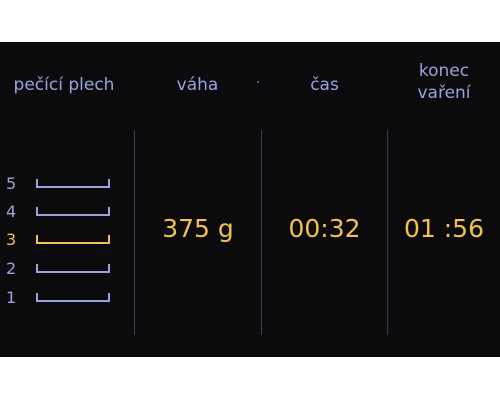  I want to click on end-of-cooking-header-line2: vaření, so click(444, 93).